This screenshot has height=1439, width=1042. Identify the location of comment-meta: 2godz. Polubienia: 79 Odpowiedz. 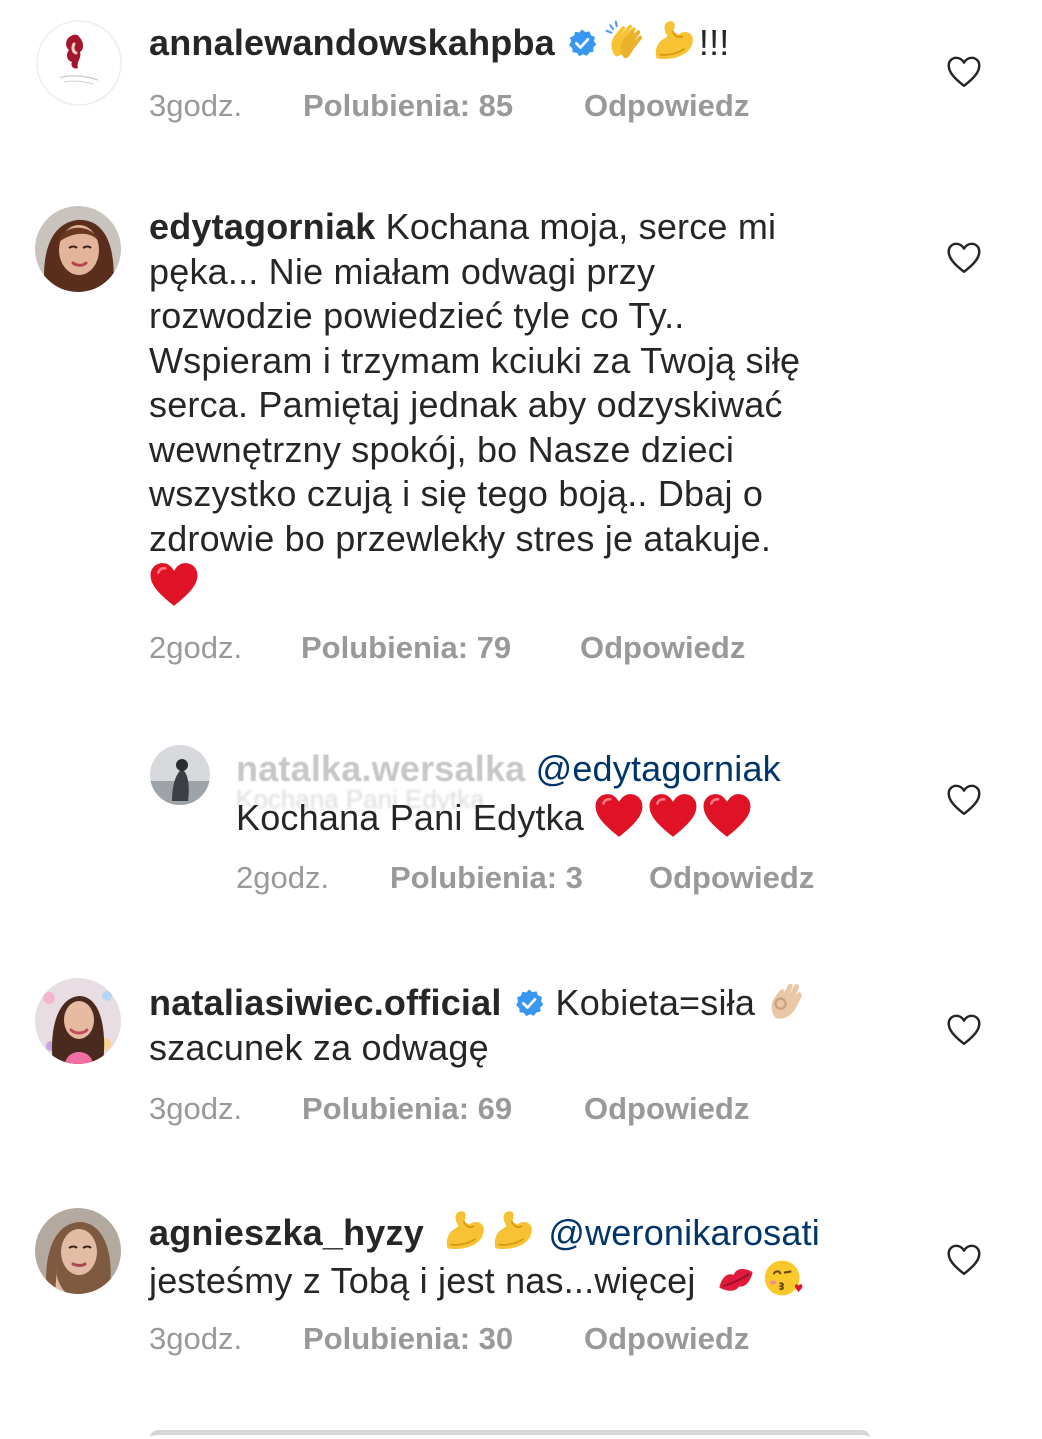
(447, 648).